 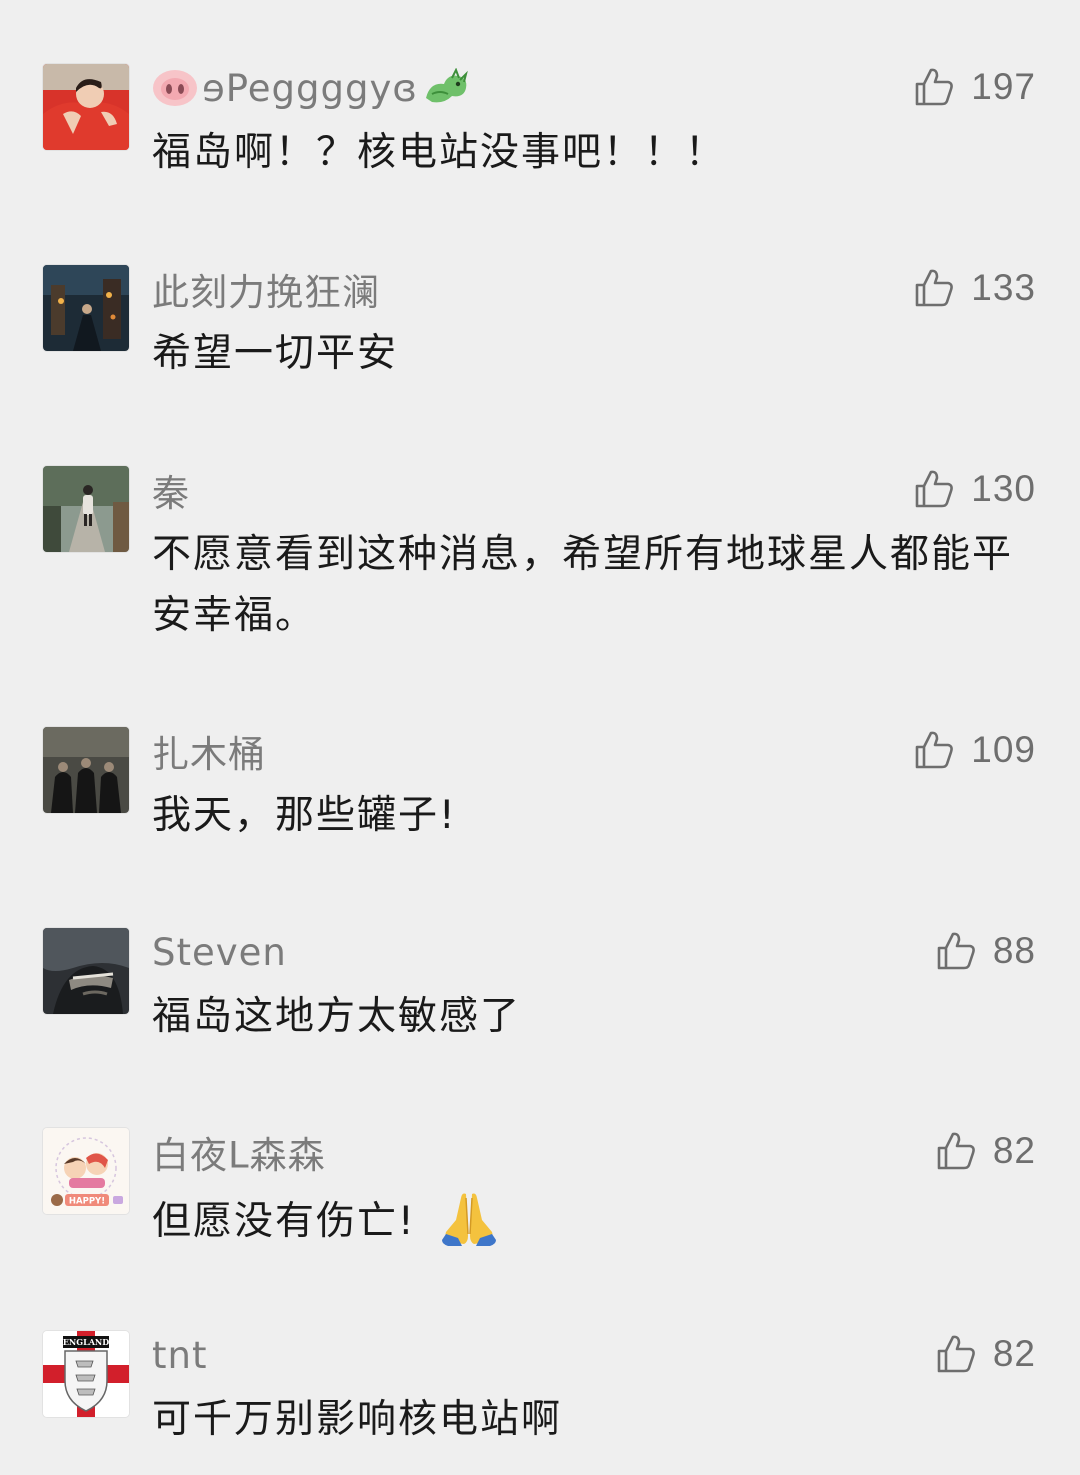 I want to click on like-button: 88, so click(x=985, y=951).